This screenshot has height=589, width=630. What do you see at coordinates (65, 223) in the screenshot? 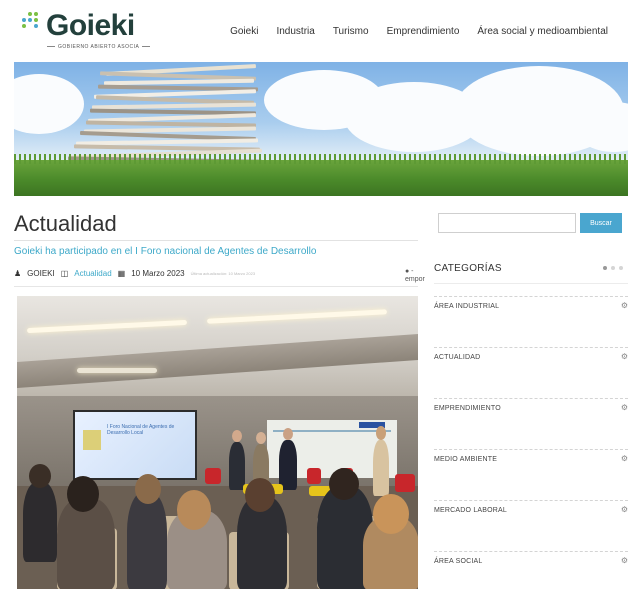
I see `page-title: Actualidad` at bounding box center [65, 223].